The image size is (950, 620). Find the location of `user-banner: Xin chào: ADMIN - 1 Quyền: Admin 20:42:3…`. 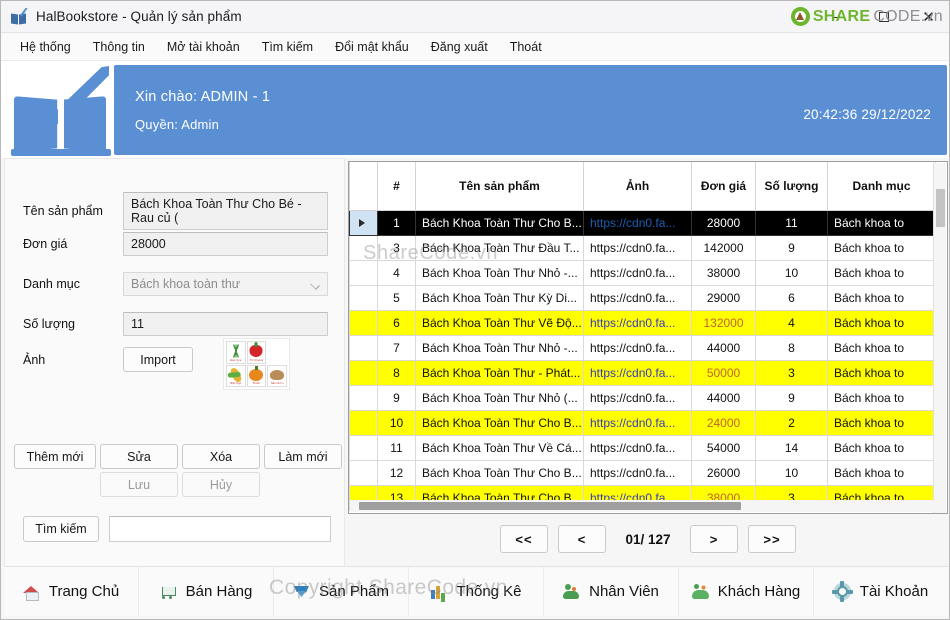

user-banner: Xin chào: ADMIN - 1 Quyền: Admin 20:42:3… is located at coordinates (530, 110).